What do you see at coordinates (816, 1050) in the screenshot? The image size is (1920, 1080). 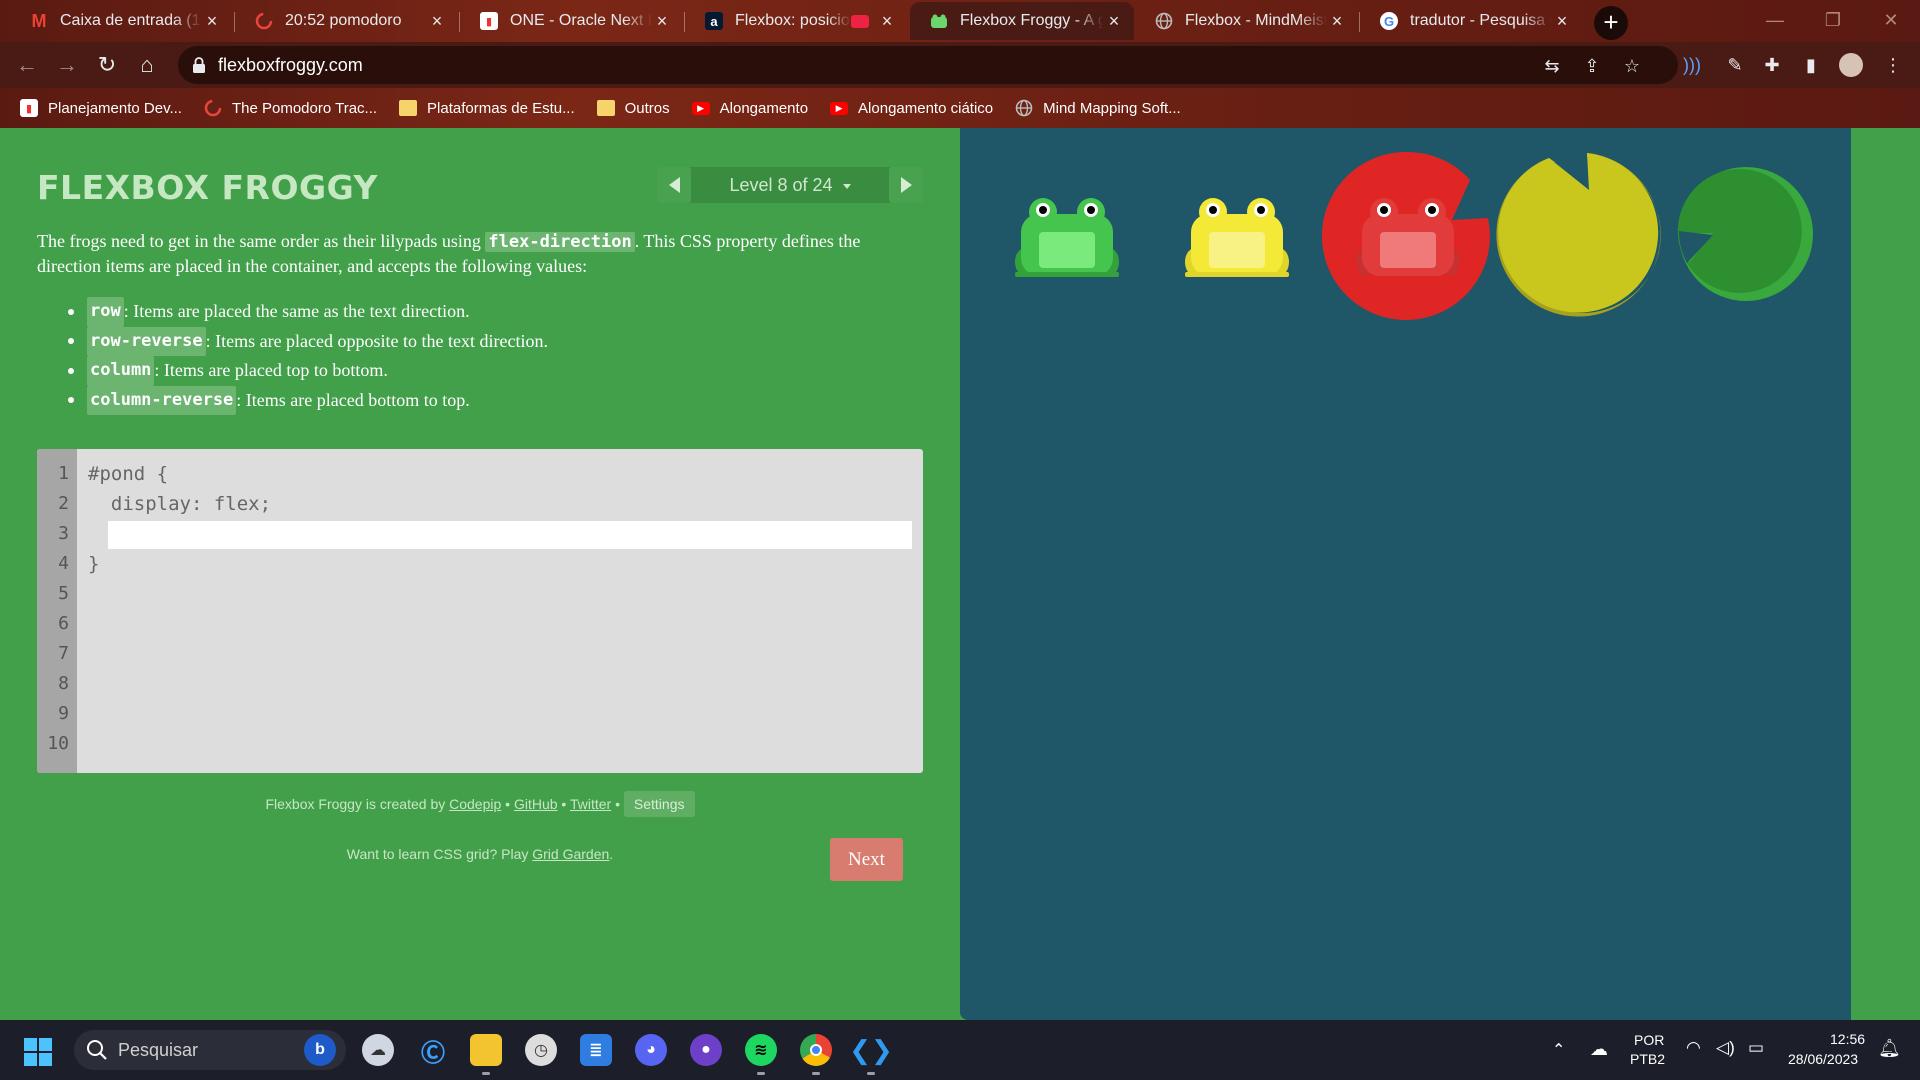 I see `chrome-icon` at bounding box center [816, 1050].